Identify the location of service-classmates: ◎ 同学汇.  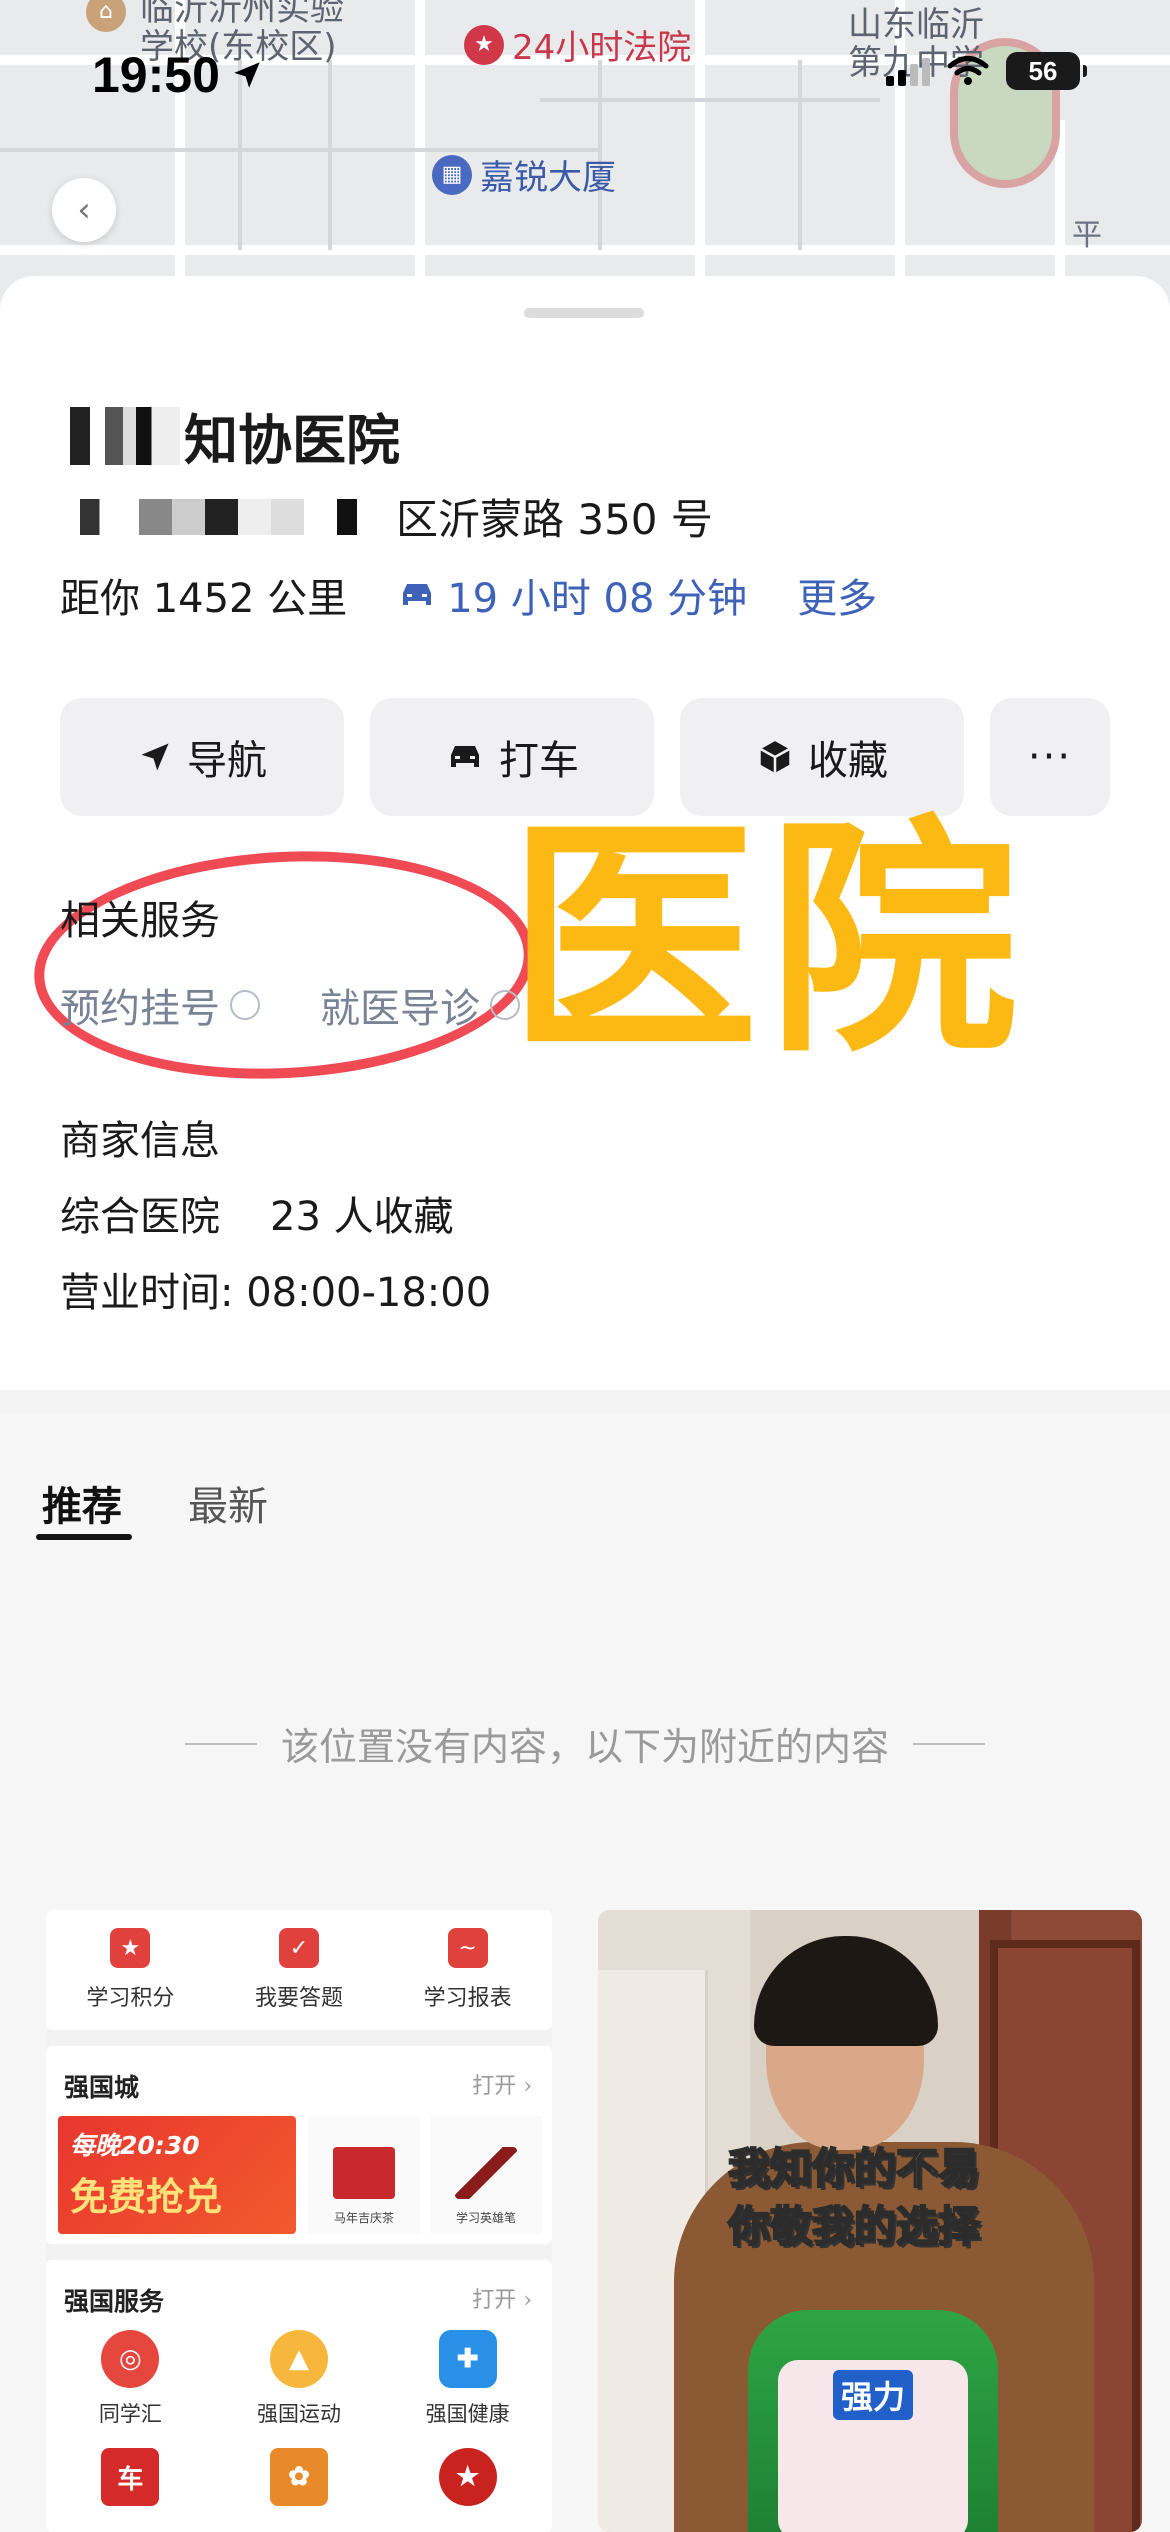
(130, 2379).